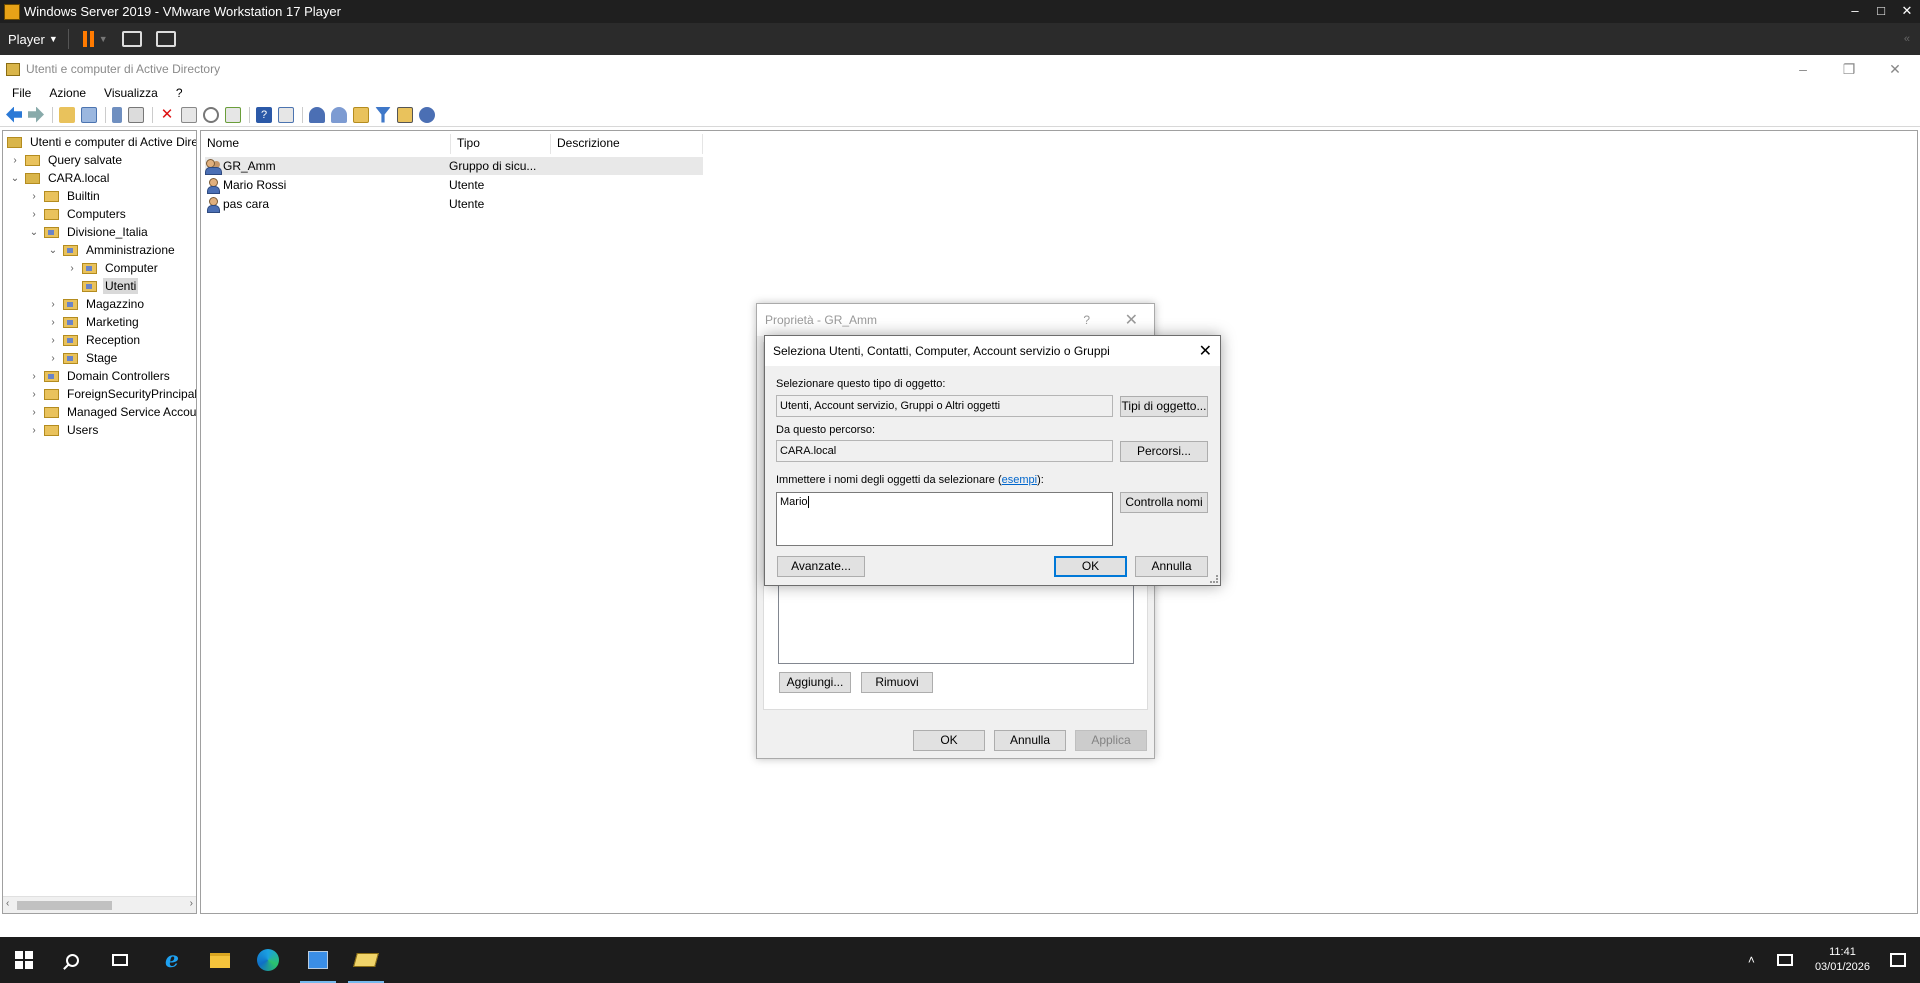 Image resolution: width=1920 pixels, height=983 pixels. What do you see at coordinates (36, 114) in the screenshot?
I see `forward-arrow-icon` at bounding box center [36, 114].